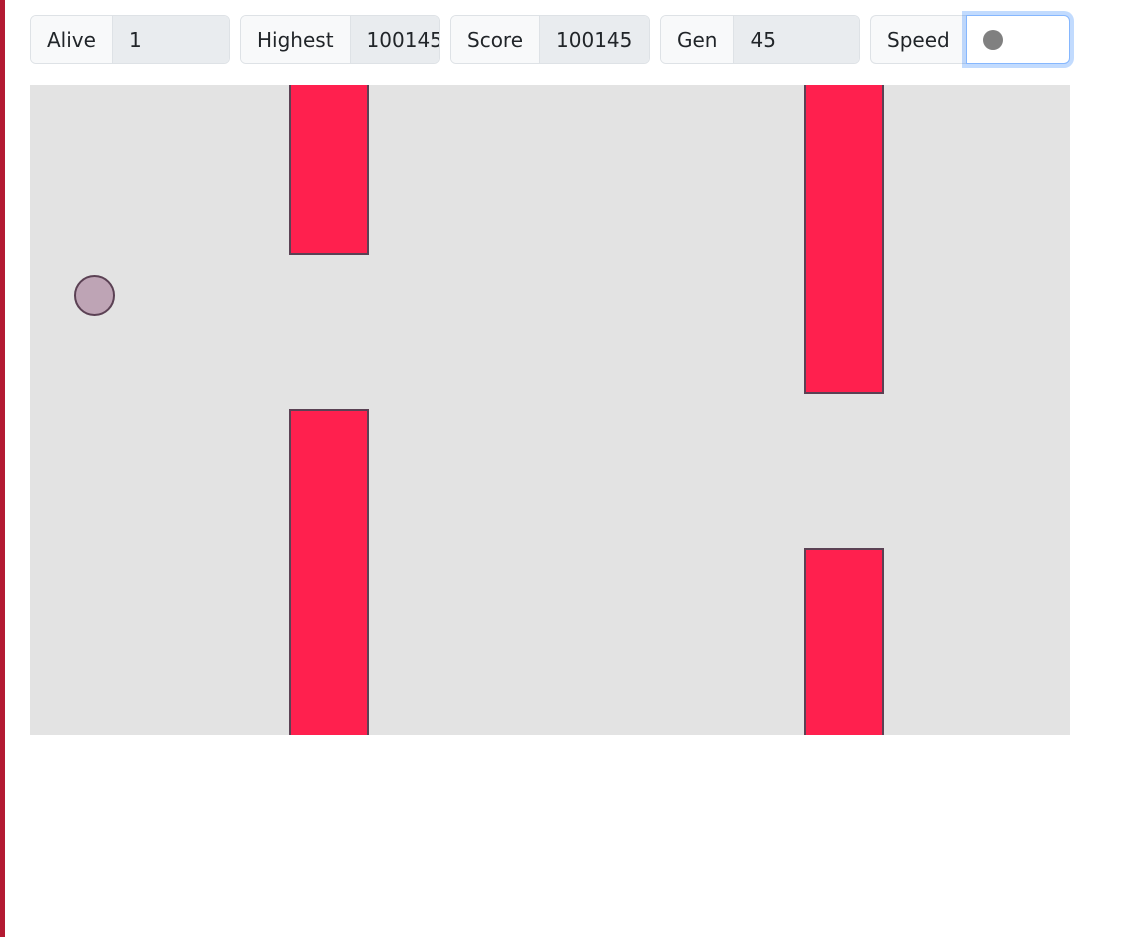 Image resolution: width=1145 pixels, height=937 pixels. I want to click on gen-stat: Gen 45, so click(760, 39).